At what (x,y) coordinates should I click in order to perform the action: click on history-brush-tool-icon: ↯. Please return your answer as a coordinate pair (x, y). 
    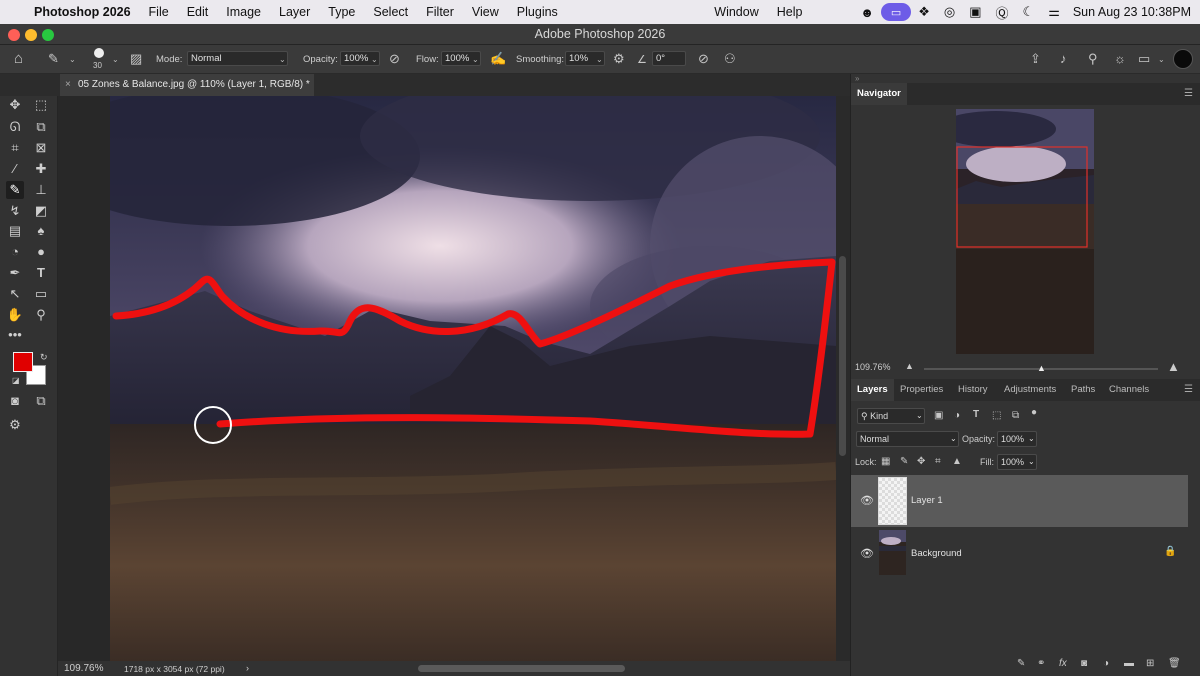
    Looking at the image, I should click on (15, 211).